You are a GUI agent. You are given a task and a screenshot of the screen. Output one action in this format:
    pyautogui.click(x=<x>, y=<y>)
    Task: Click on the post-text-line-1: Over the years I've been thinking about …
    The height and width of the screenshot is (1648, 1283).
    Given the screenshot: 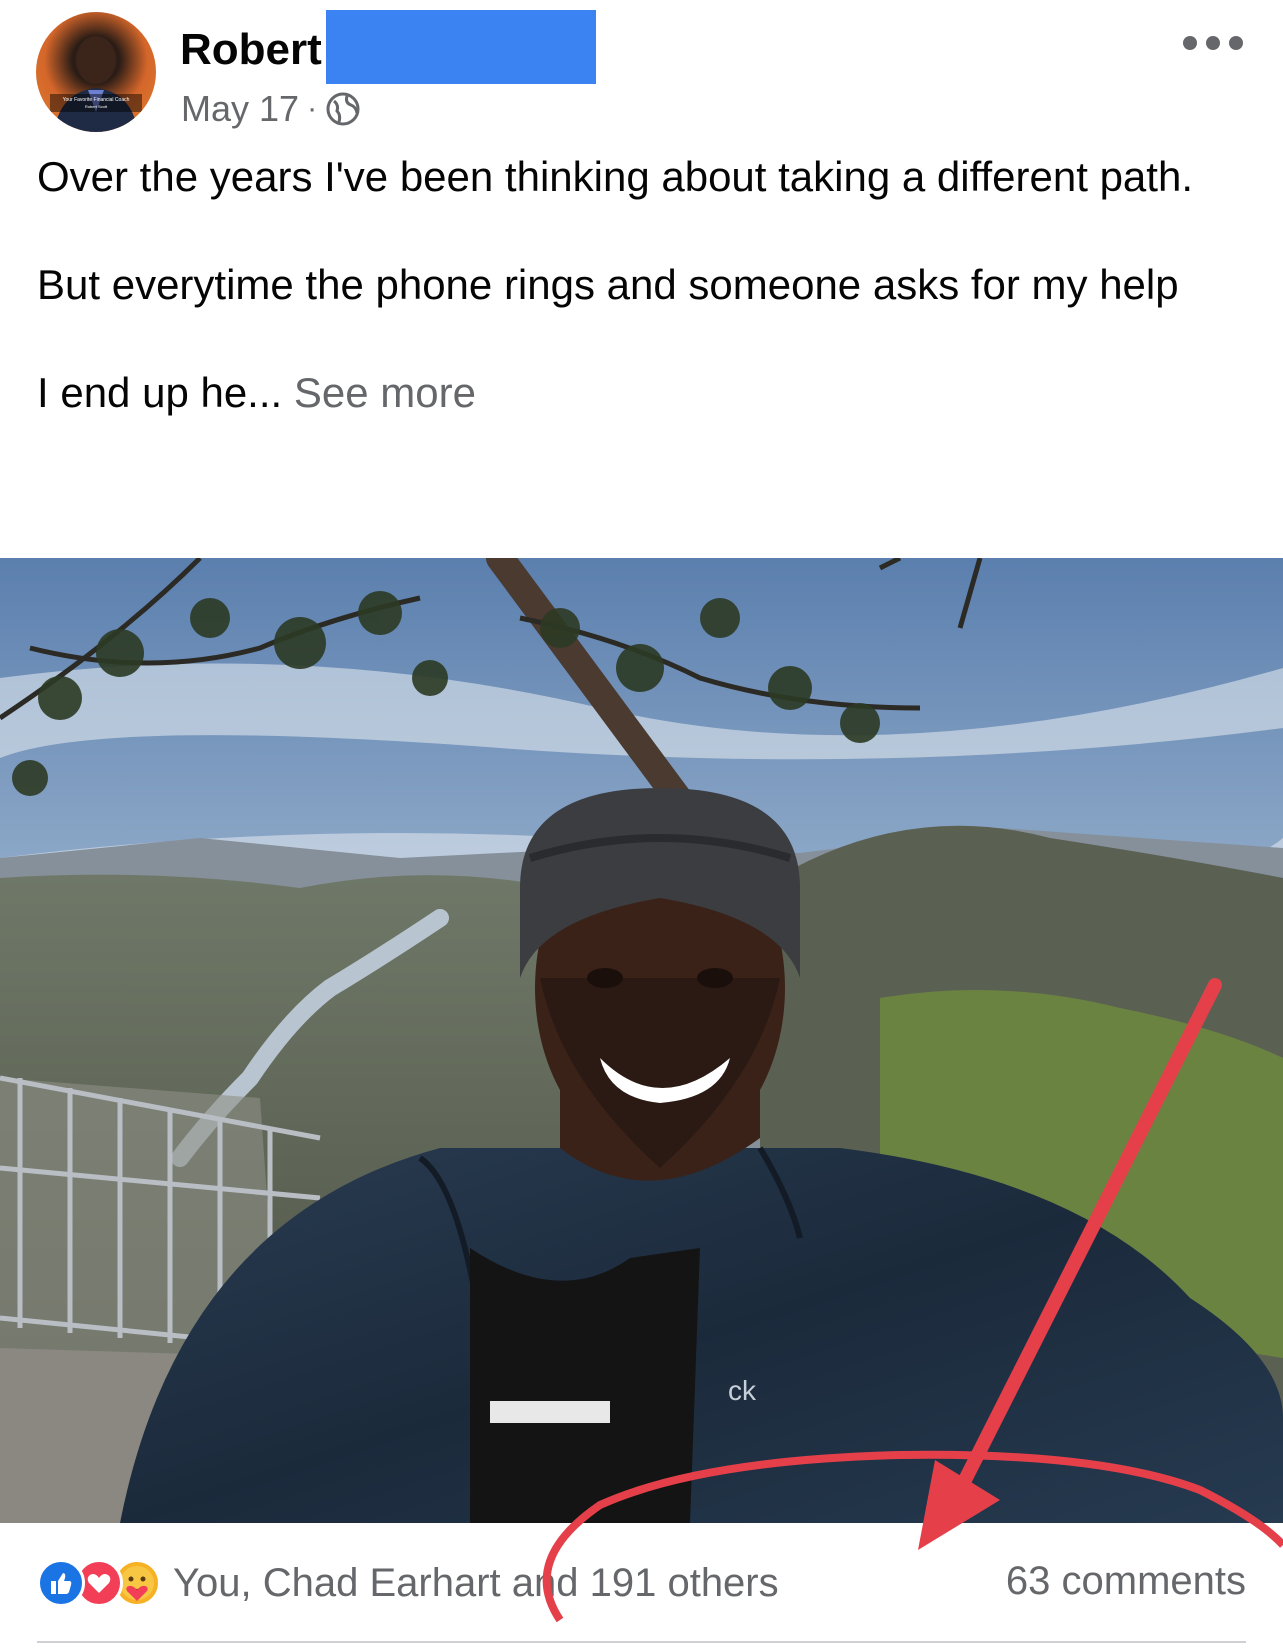 What is the action you would take?
    pyautogui.click(x=615, y=176)
    